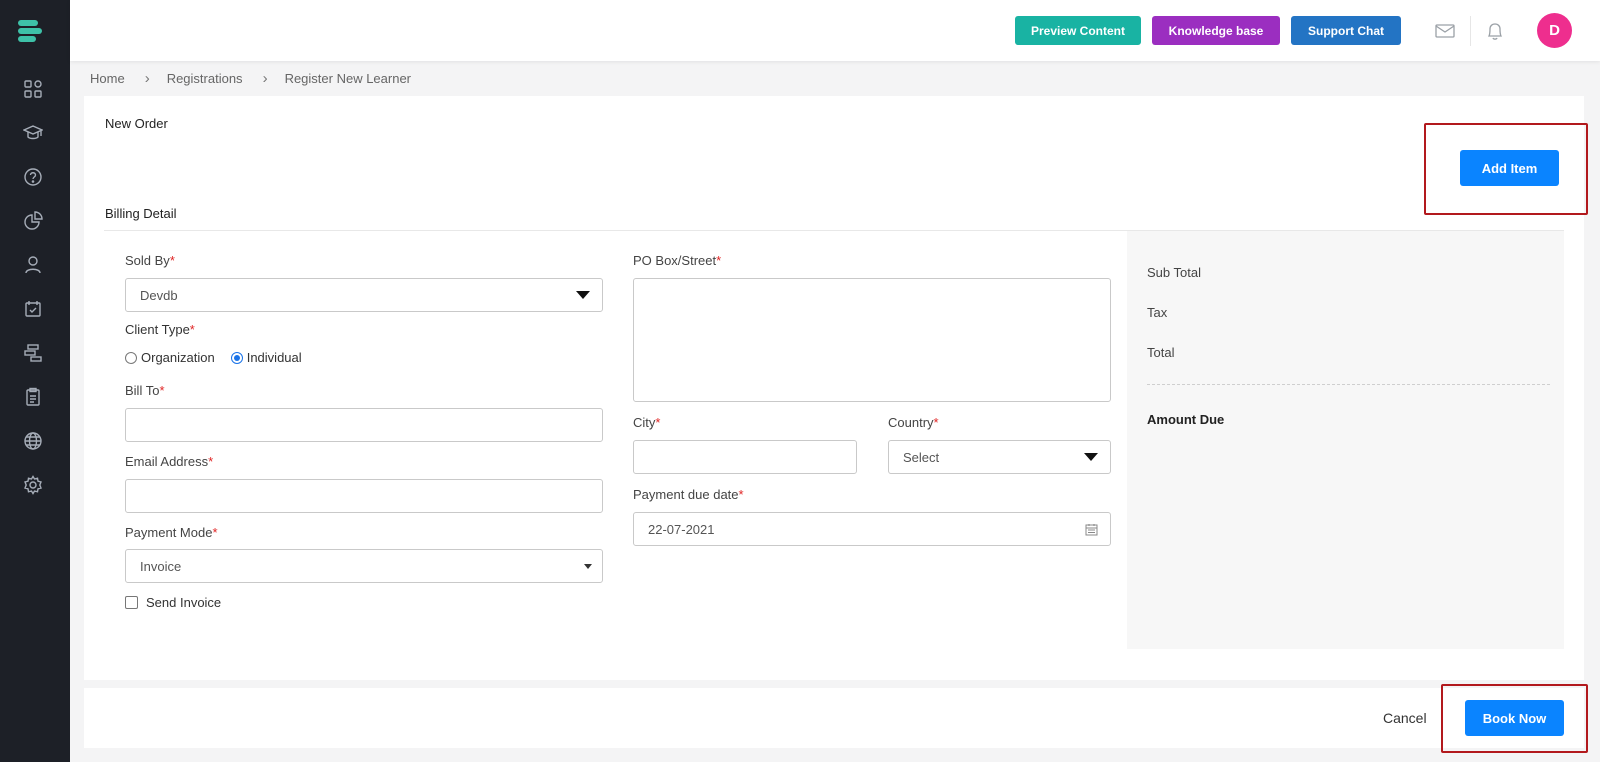  What do you see at coordinates (1405, 718) in the screenshot?
I see `cancel-button: Cancel` at bounding box center [1405, 718].